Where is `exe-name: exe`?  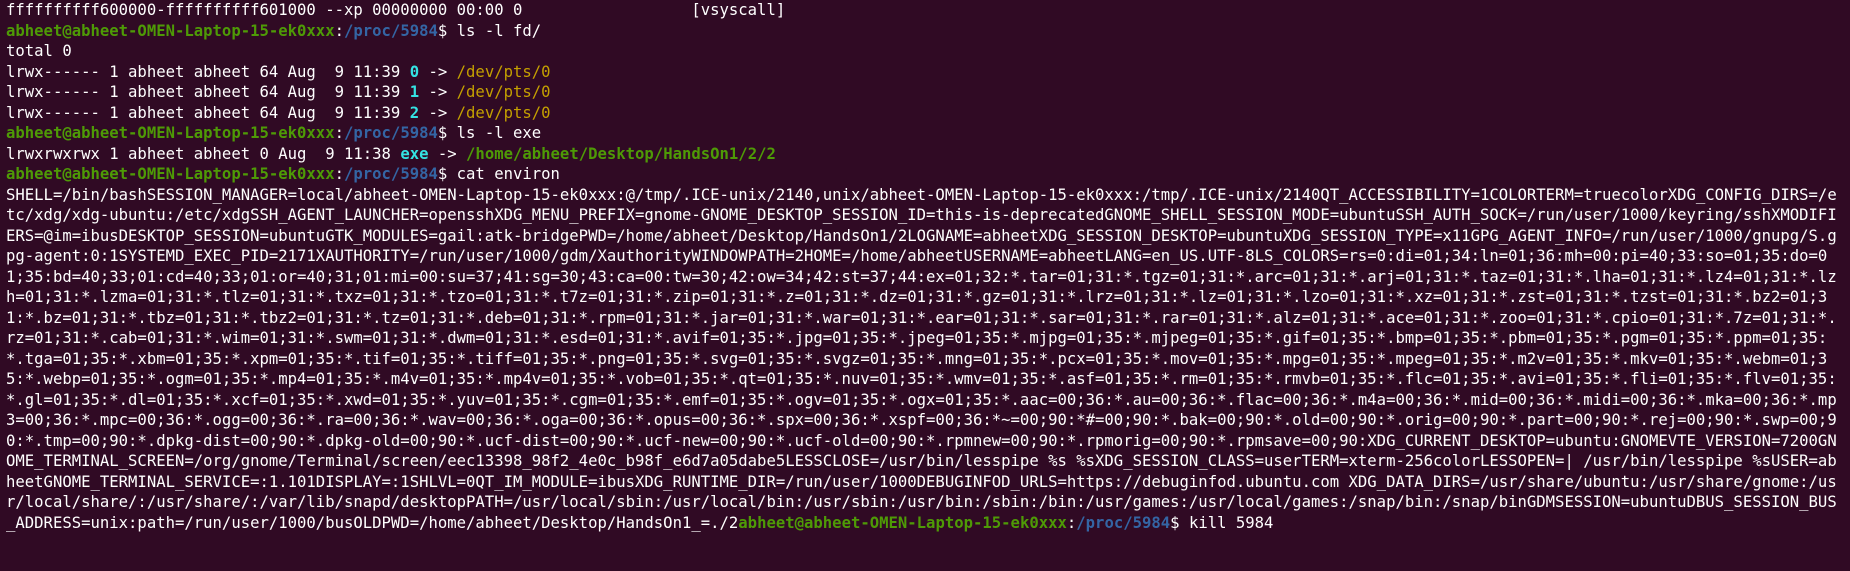 exe-name: exe is located at coordinates (414, 153).